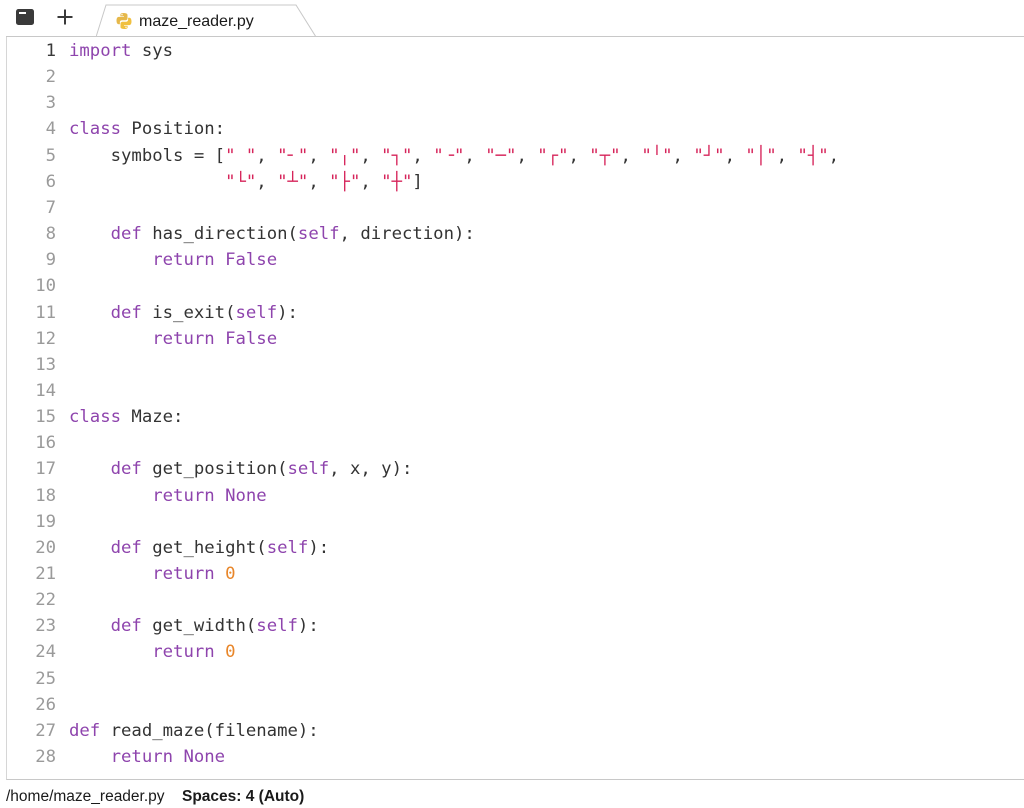 Image resolution: width=1024 pixels, height=808 pixels. Describe the element at coordinates (243, 797) in the screenshot. I see `indentation-setting: Spaces: 4 (Auto)` at that location.